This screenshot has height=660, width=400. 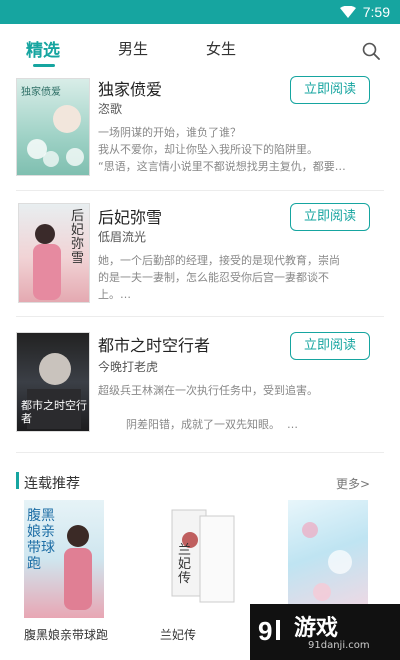 I want to click on more-link: 更多>, so click(x=353, y=483).